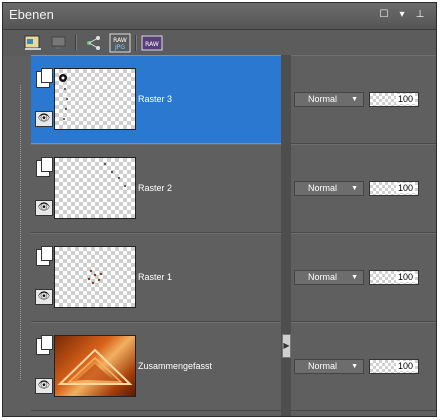 The height and width of the screenshot is (420, 440). Describe the element at coordinates (175, 366) in the screenshot. I see `layer-name: Zusammengefasst` at that location.